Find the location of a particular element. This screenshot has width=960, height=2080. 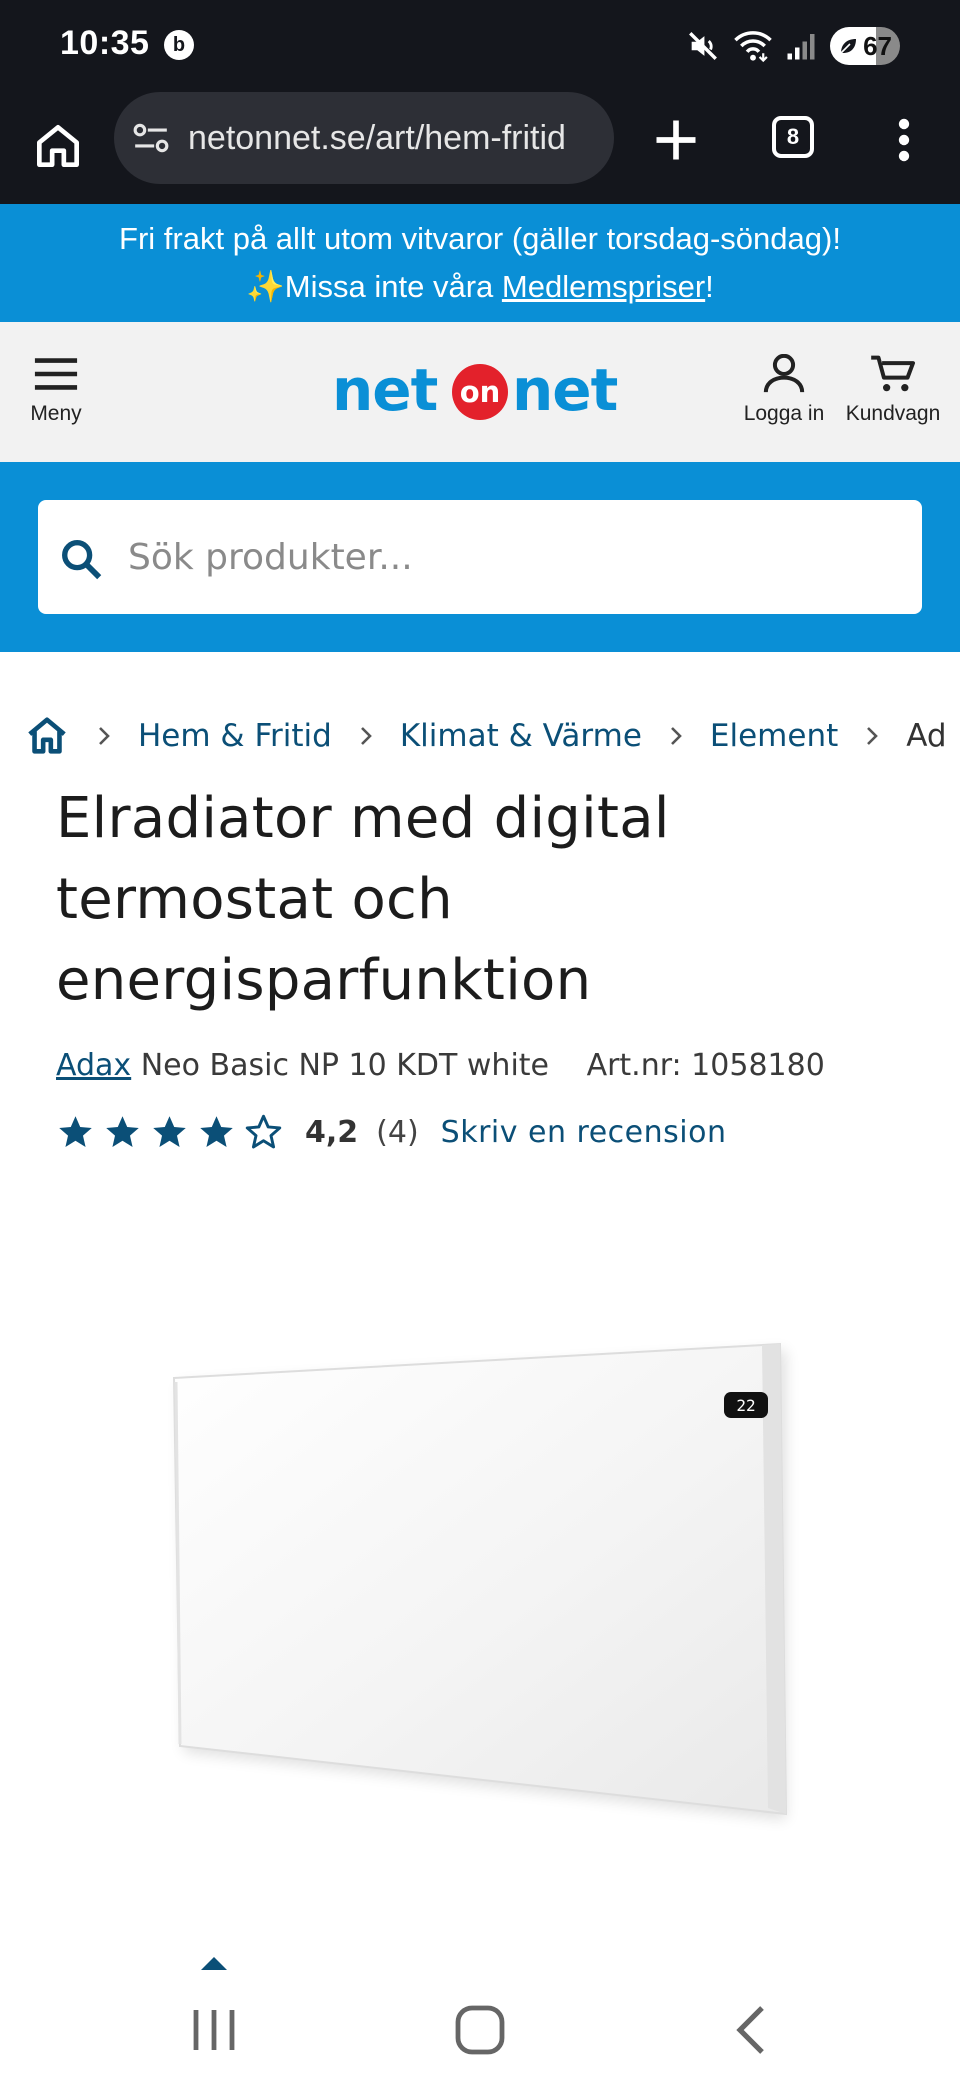

cart-label: Kundvagn is located at coordinates (893, 413).